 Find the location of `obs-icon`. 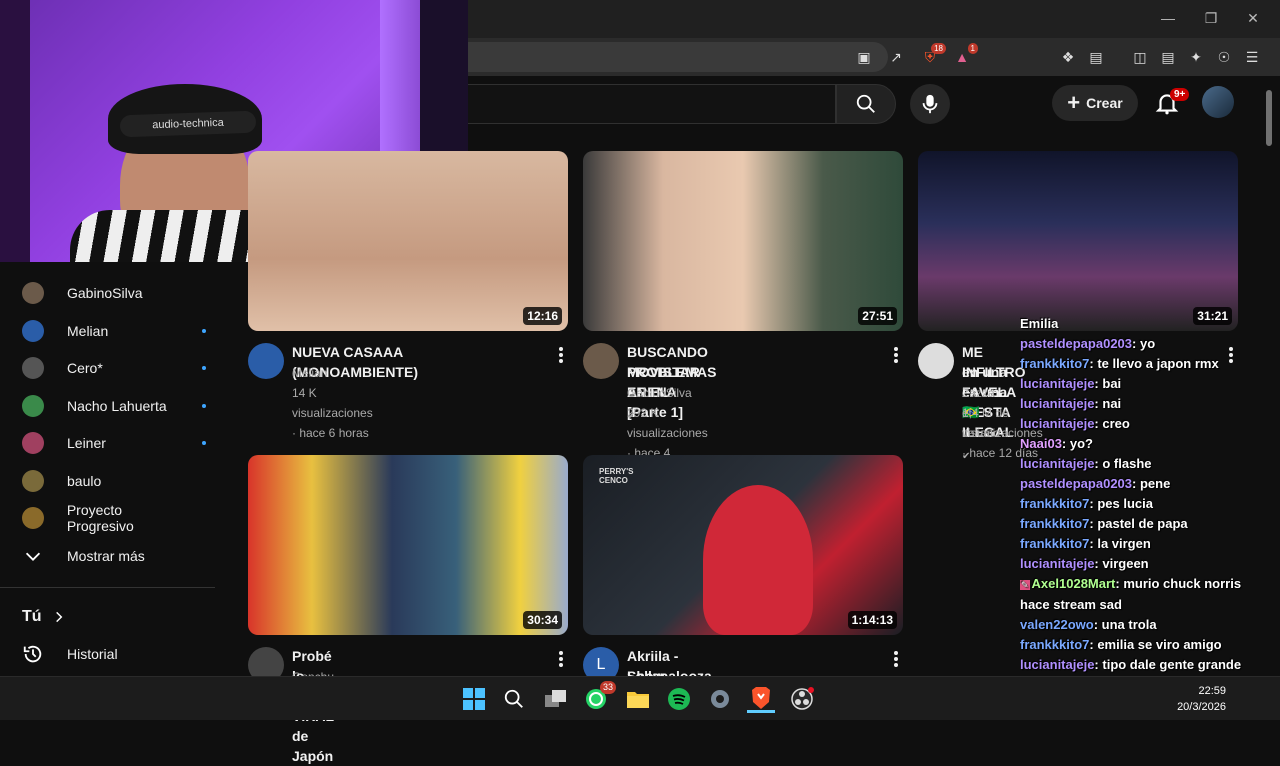

obs-icon is located at coordinates (802, 699).